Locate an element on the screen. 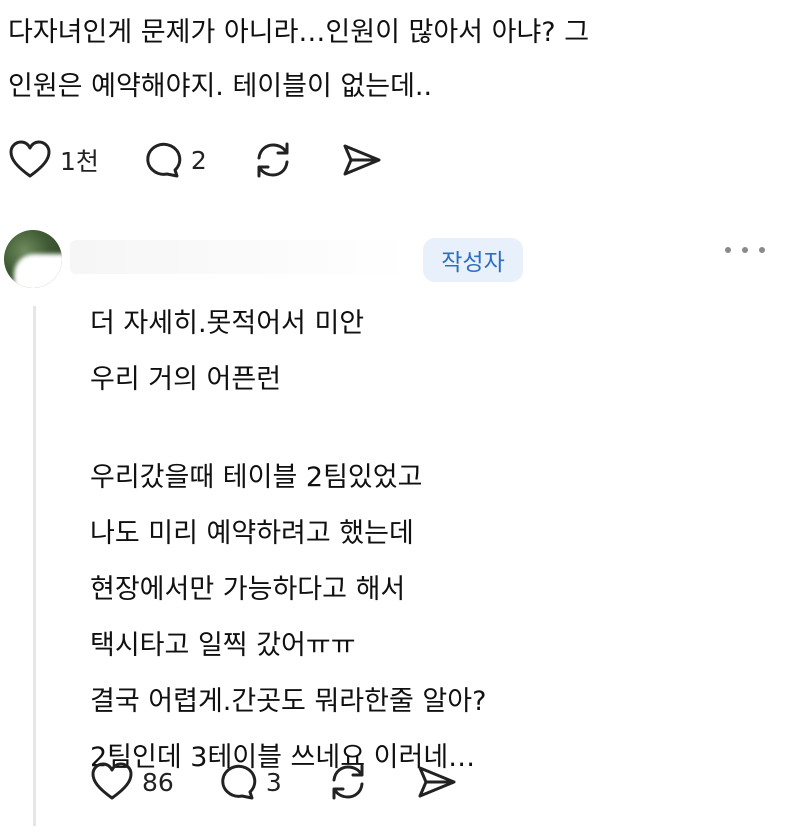  more-dots-icon is located at coordinates (745, 250).